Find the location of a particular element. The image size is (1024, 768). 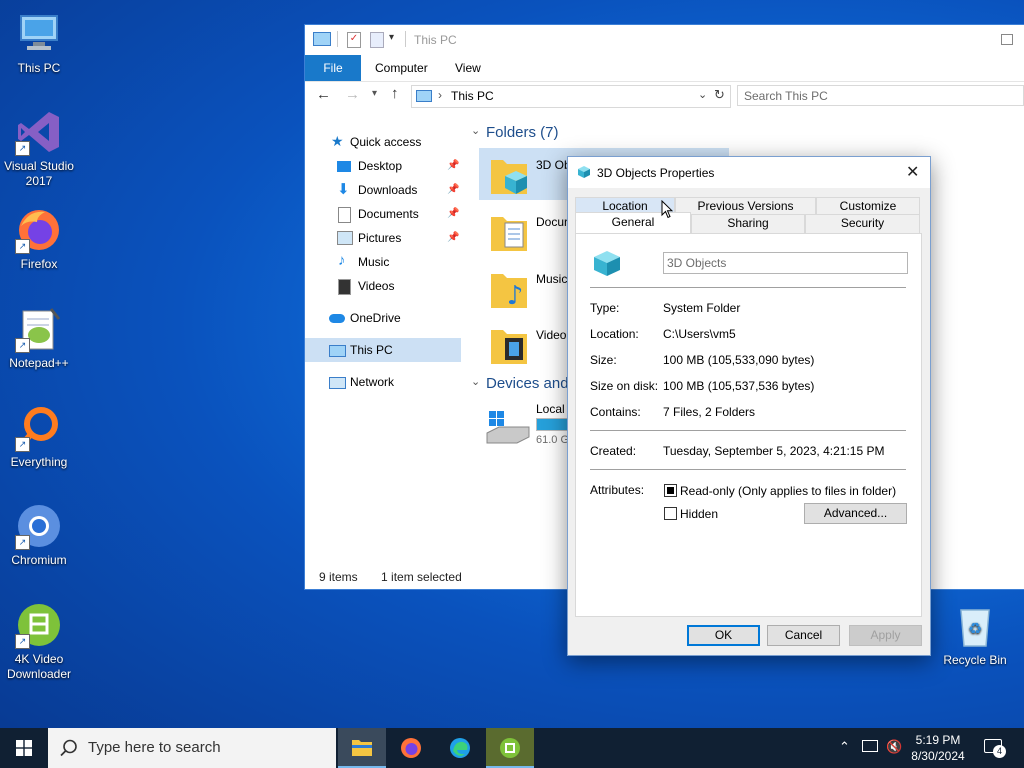

separator is located at coordinates (748, 469).